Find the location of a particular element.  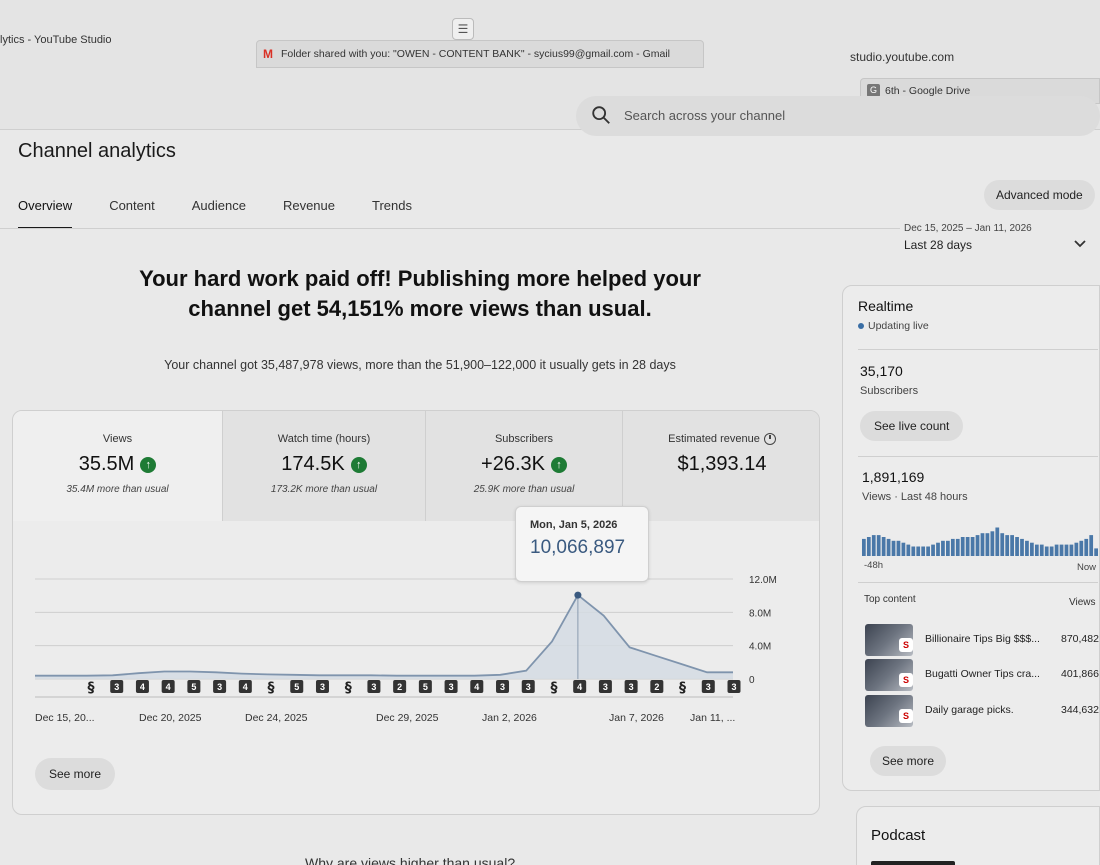

tab-revenue: Revenue is located at coordinates (309, 213).